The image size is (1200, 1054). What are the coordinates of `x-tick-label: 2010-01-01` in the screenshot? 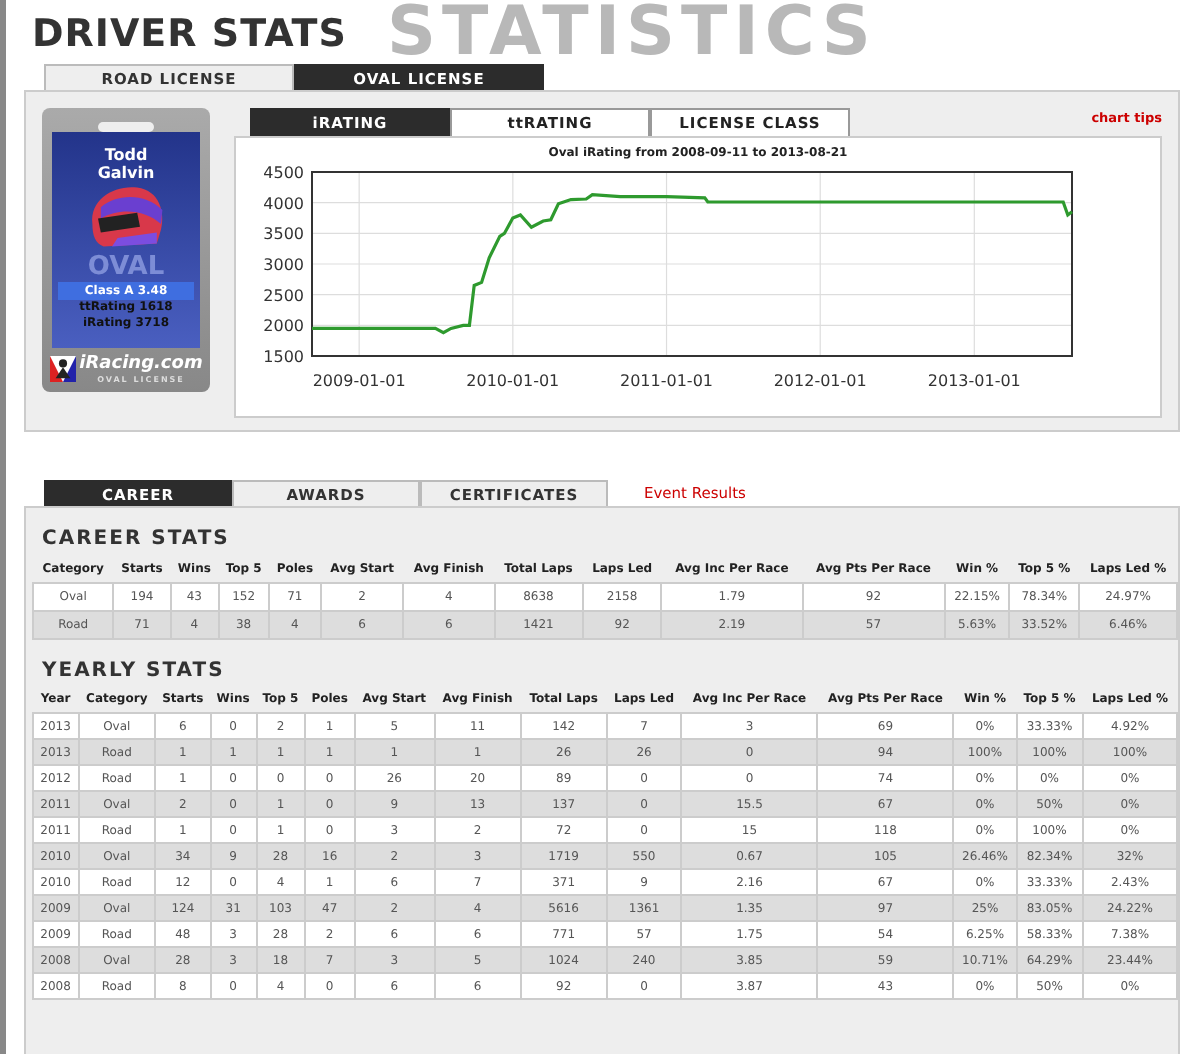 It's located at (513, 381).